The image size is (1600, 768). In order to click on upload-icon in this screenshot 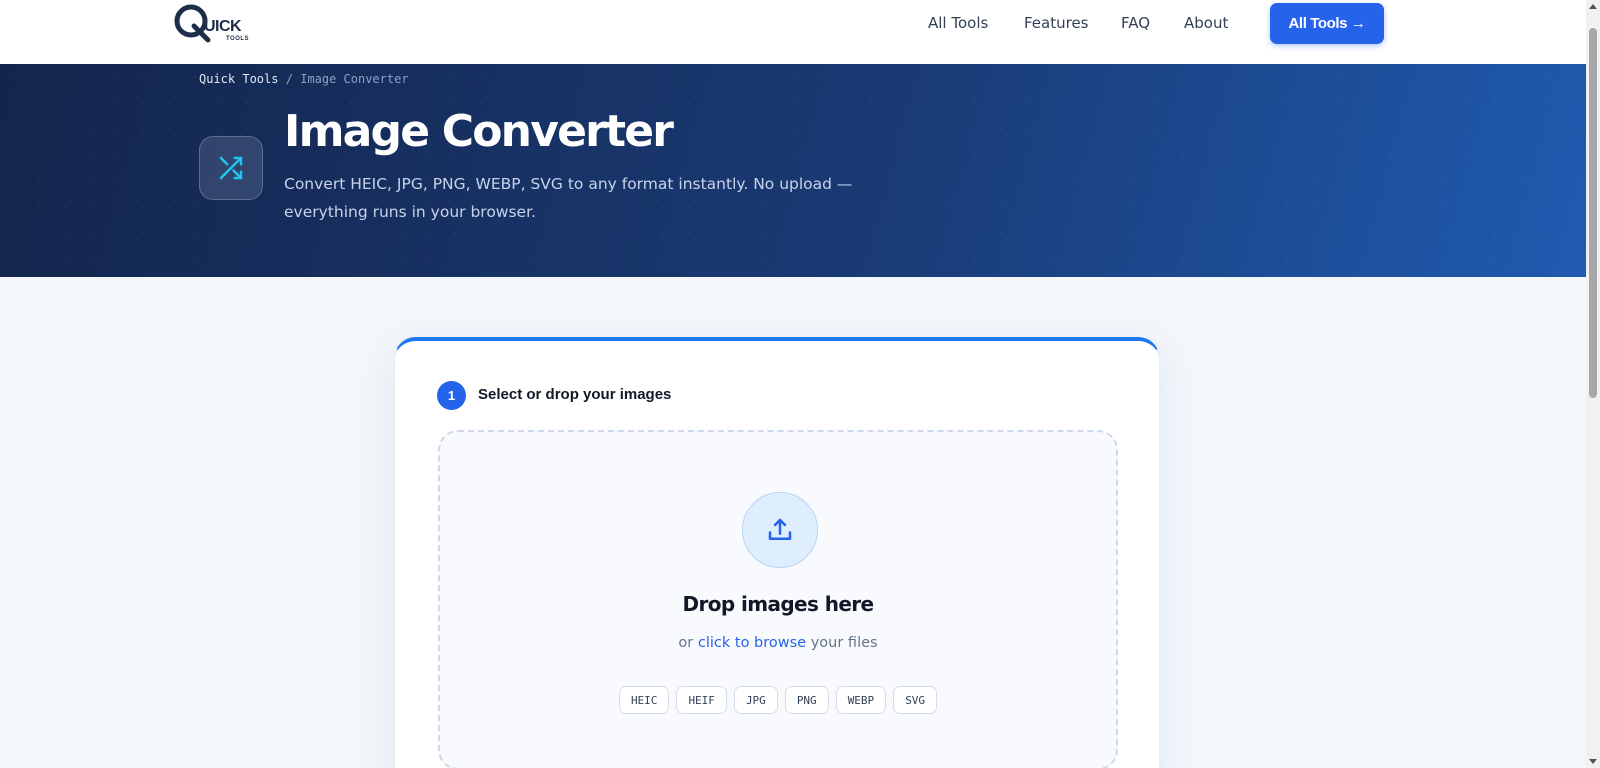, I will do `click(780, 530)`.